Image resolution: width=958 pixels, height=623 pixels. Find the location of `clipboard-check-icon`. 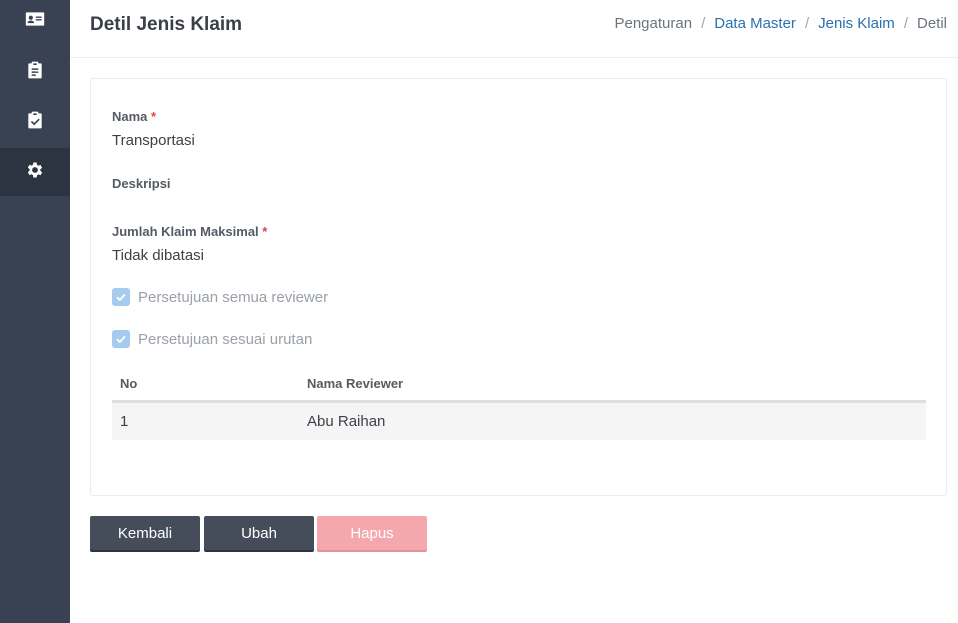

clipboard-check-icon is located at coordinates (35, 122).